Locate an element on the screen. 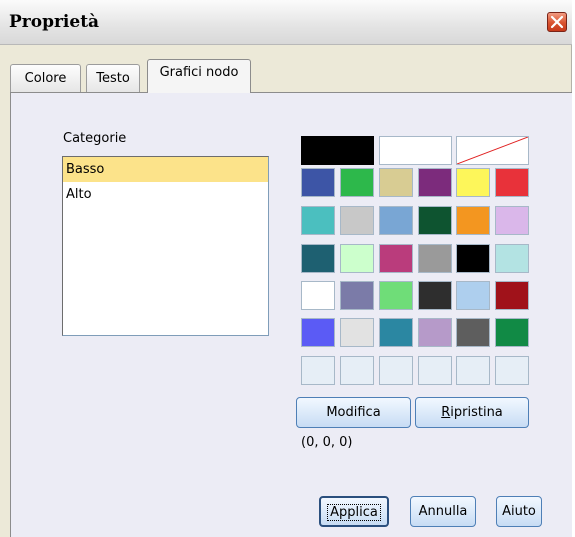  tab-colore: Colore is located at coordinates (45, 78).